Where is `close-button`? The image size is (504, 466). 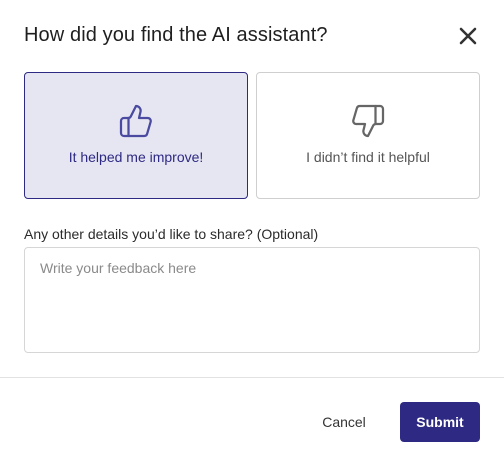 close-button is located at coordinates (468, 36).